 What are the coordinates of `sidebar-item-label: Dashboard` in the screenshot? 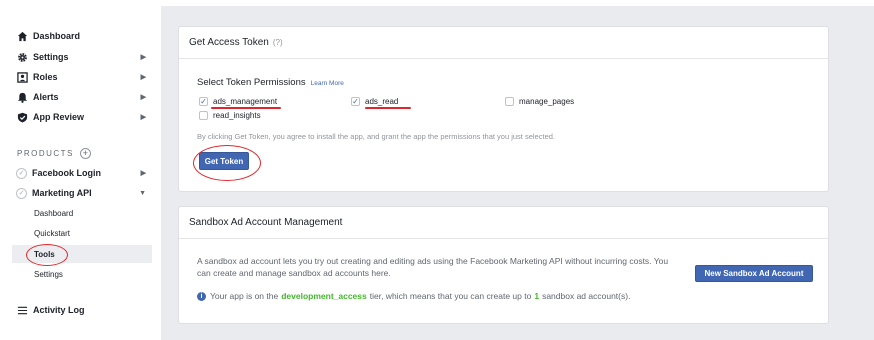 It's located at (57, 36).